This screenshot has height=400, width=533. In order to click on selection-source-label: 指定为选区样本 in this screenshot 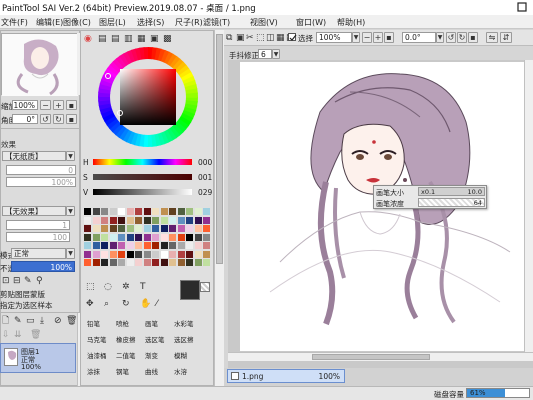, I will do `click(26, 305)`.